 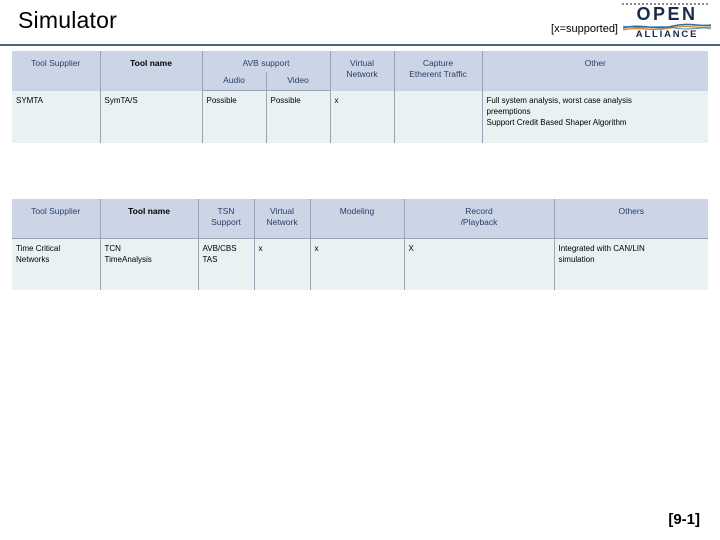 What do you see at coordinates (357, 264) in the screenshot?
I see `tsn-cell-modeling: x` at bounding box center [357, 264].